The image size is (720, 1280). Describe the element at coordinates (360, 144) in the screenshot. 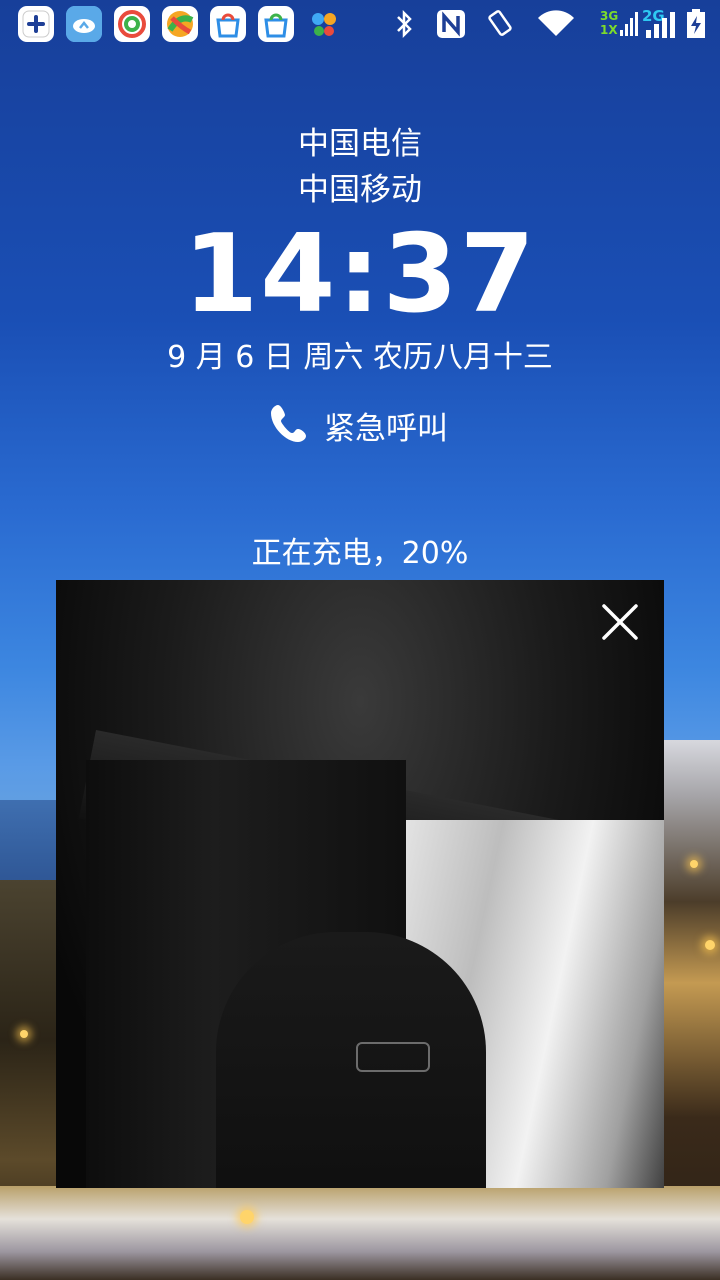

I see `carrier-1: 中国电信` at that location.